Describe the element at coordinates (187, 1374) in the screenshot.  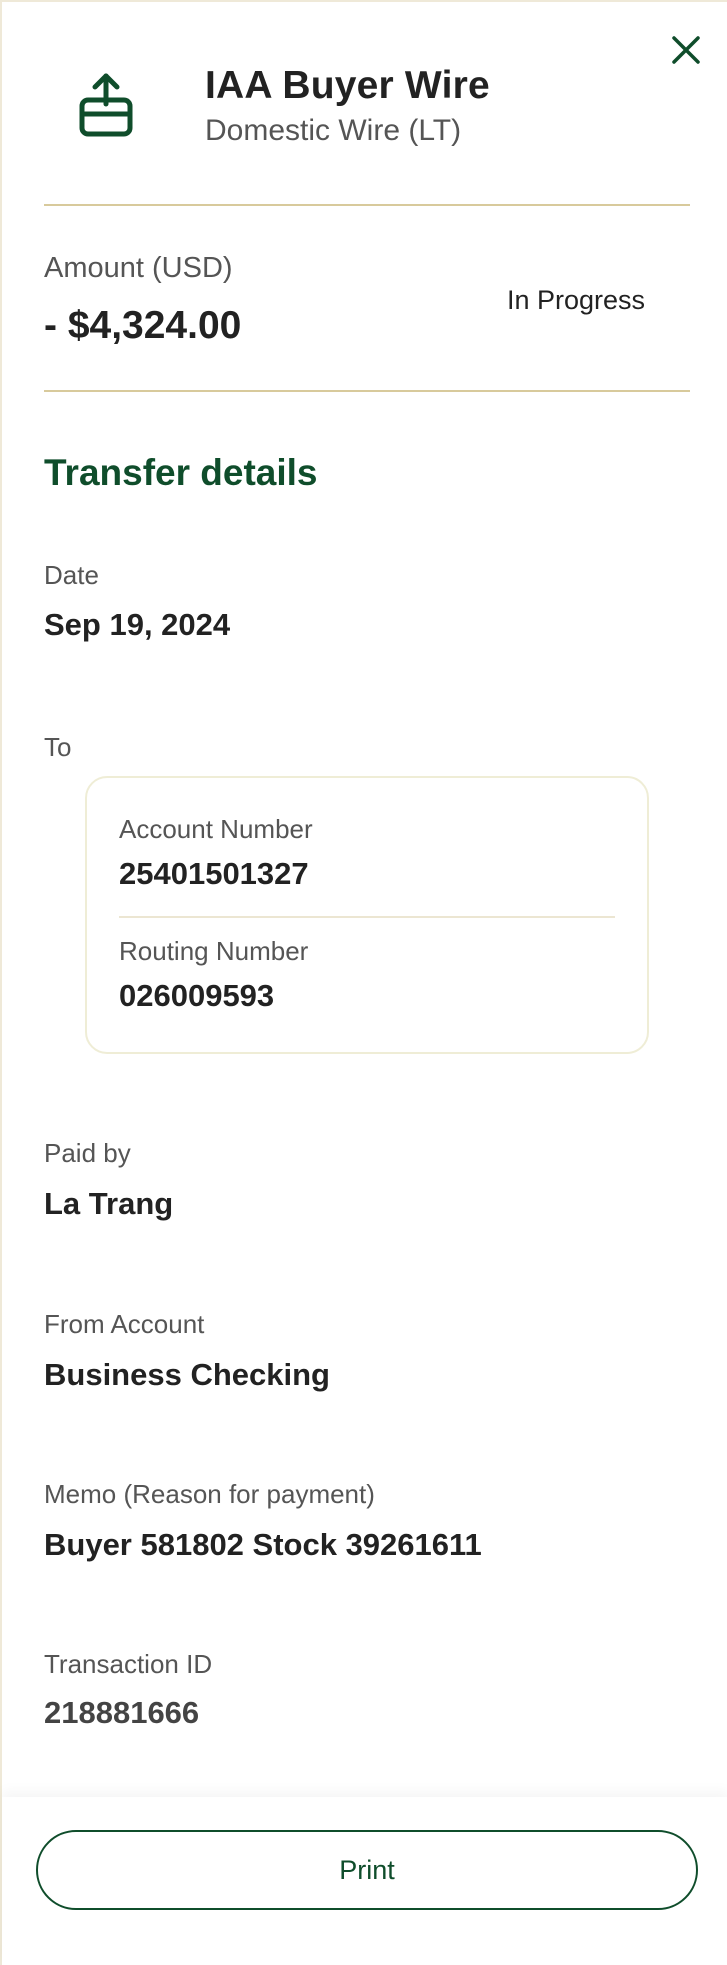
I see `from-account-value: Business Checking` at that location.